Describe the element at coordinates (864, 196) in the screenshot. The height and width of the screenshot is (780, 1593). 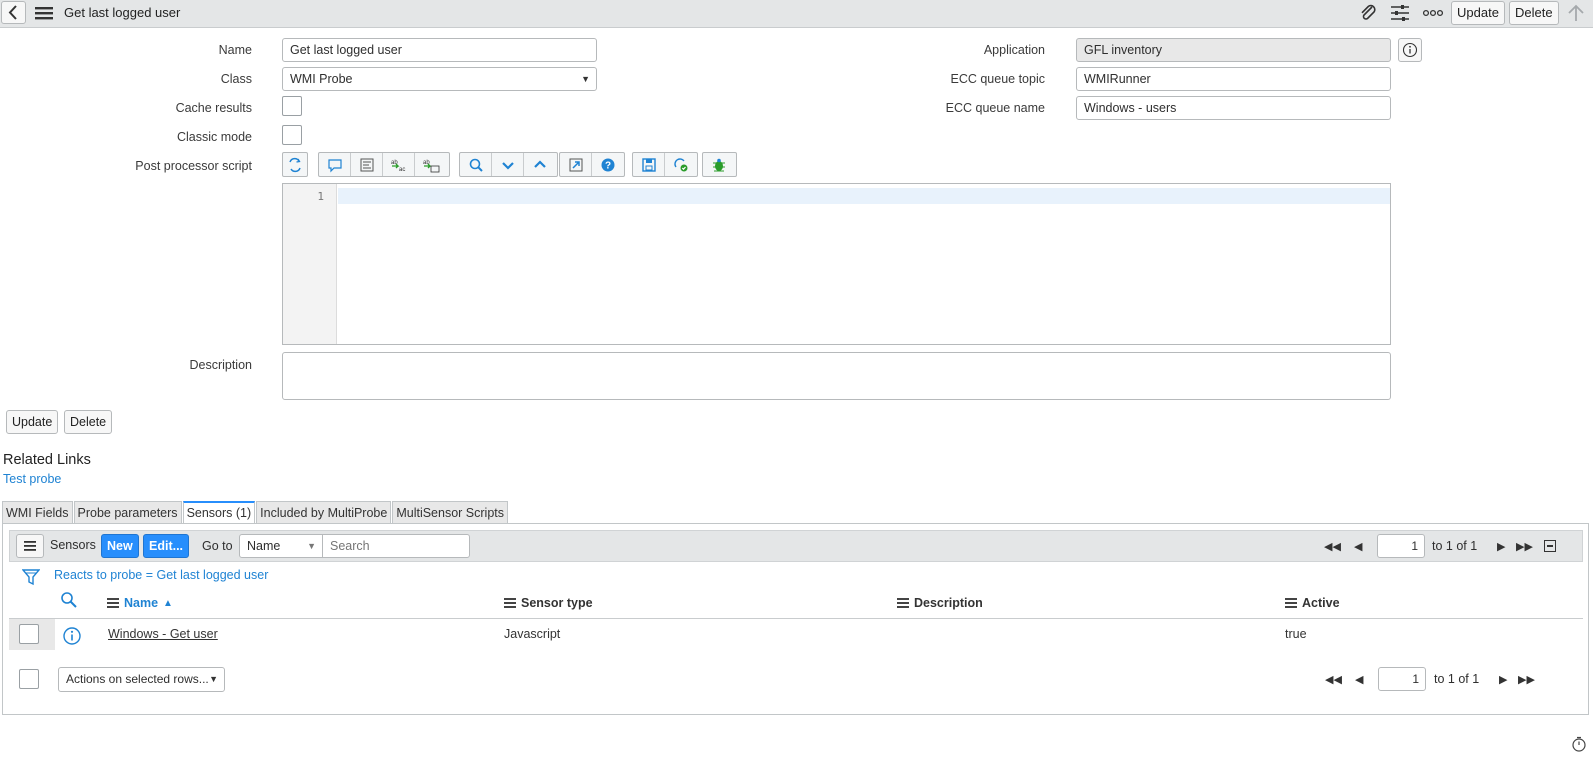
I see `active-line` at that location.